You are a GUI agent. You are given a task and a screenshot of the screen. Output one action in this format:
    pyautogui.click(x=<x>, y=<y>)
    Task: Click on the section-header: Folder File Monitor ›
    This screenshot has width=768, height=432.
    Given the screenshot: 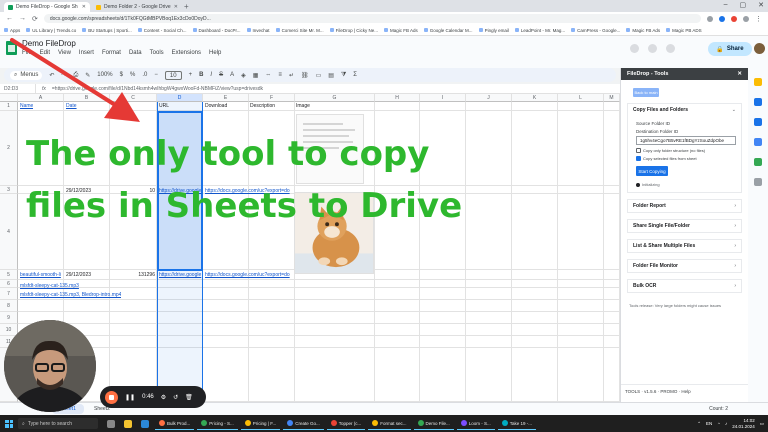 What is the action you would take?
    pyautogui.click(x=684, y=266)
    